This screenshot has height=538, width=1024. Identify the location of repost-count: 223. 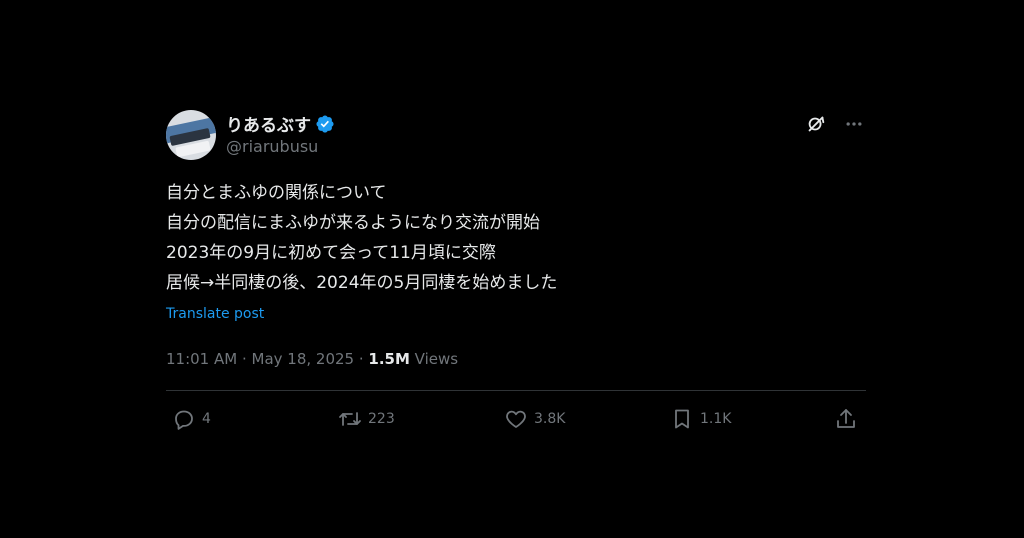
(381, 419).